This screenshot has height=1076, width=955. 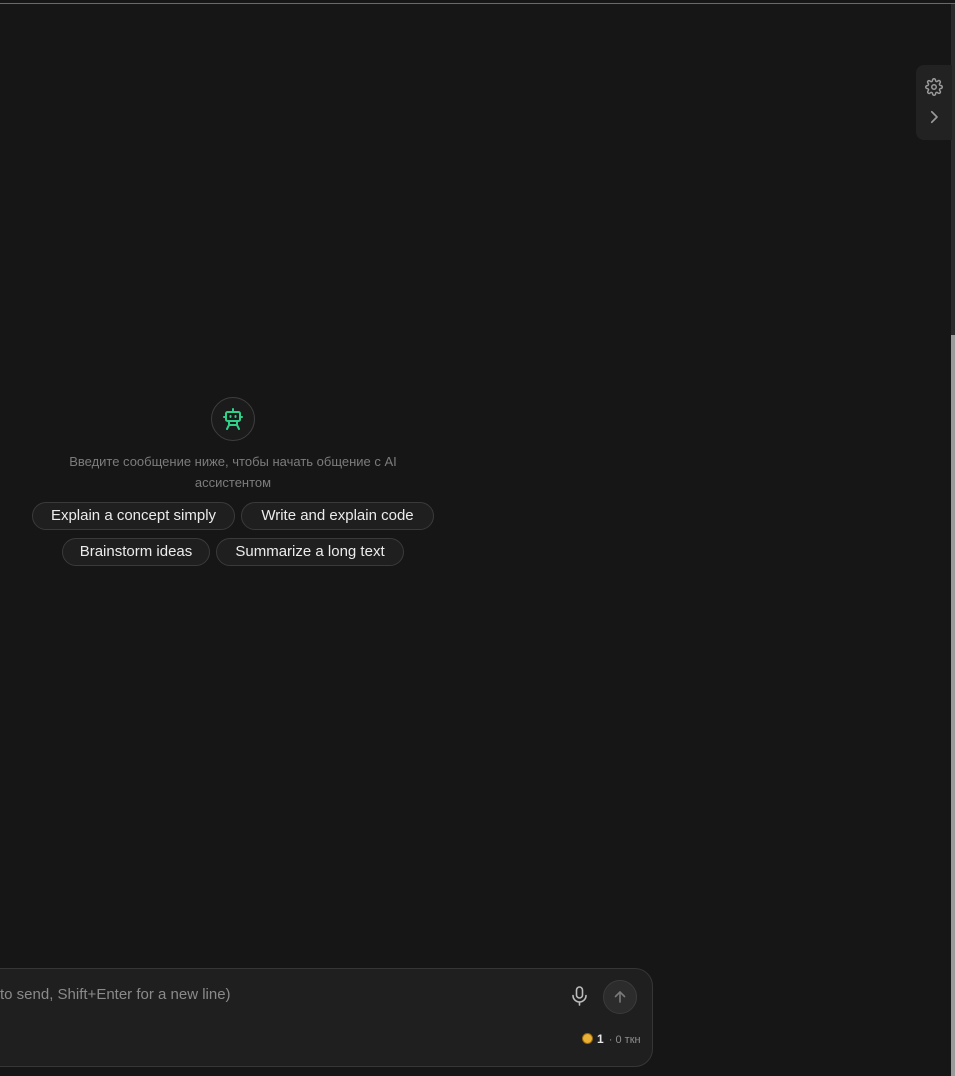 What do you see at coordinates (115, 995) in the screenshot?
I see `message-input-placeholder: to send, Shift+Enter for a new line)` at bounding box center [115, 995].